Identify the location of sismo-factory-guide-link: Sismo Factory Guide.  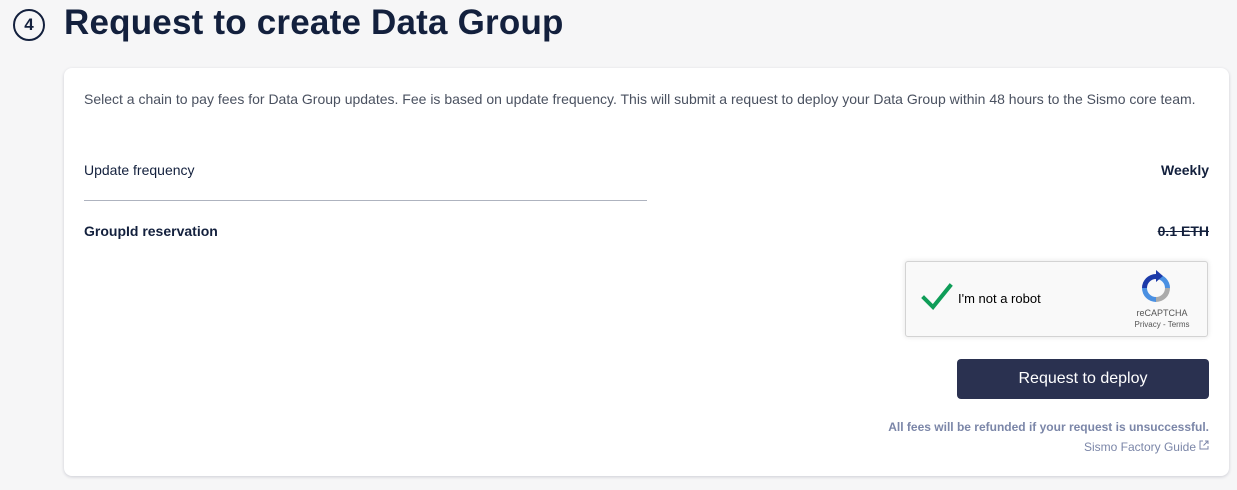
(1146, 447).